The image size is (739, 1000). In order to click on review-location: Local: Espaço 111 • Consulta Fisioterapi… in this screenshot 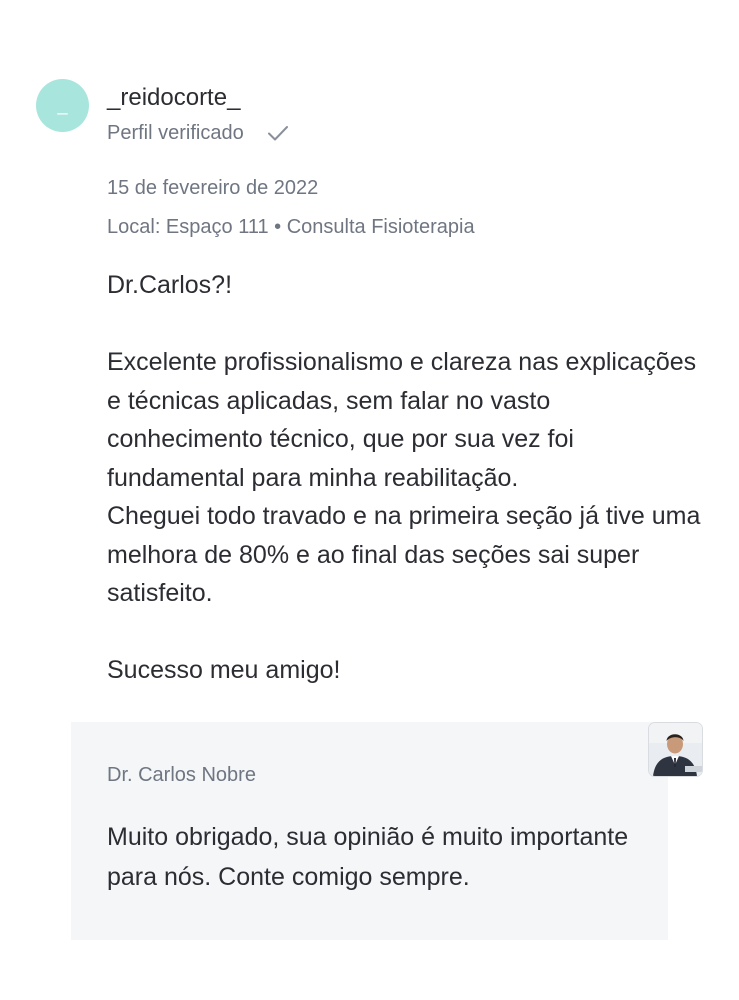, I will do `click(291, 227)`.